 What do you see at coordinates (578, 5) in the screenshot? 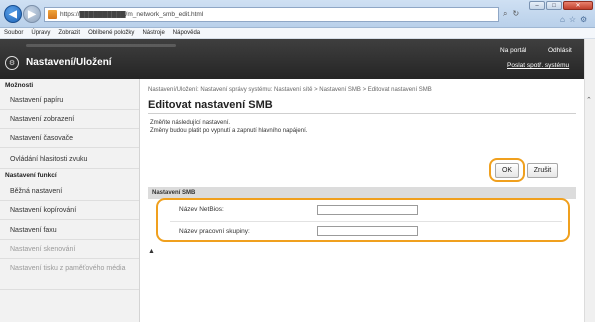
I see `close-icon: ✕` at bounding box center [578, 5].